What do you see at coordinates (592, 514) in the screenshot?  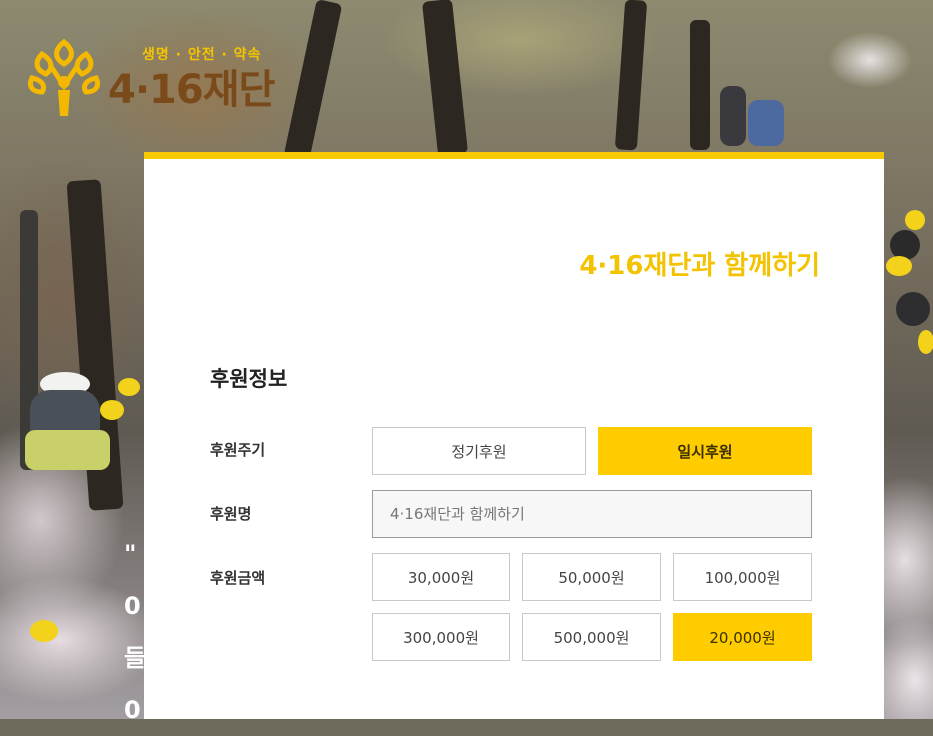 I see `donation-name-input` at bounding box center [592, 514].